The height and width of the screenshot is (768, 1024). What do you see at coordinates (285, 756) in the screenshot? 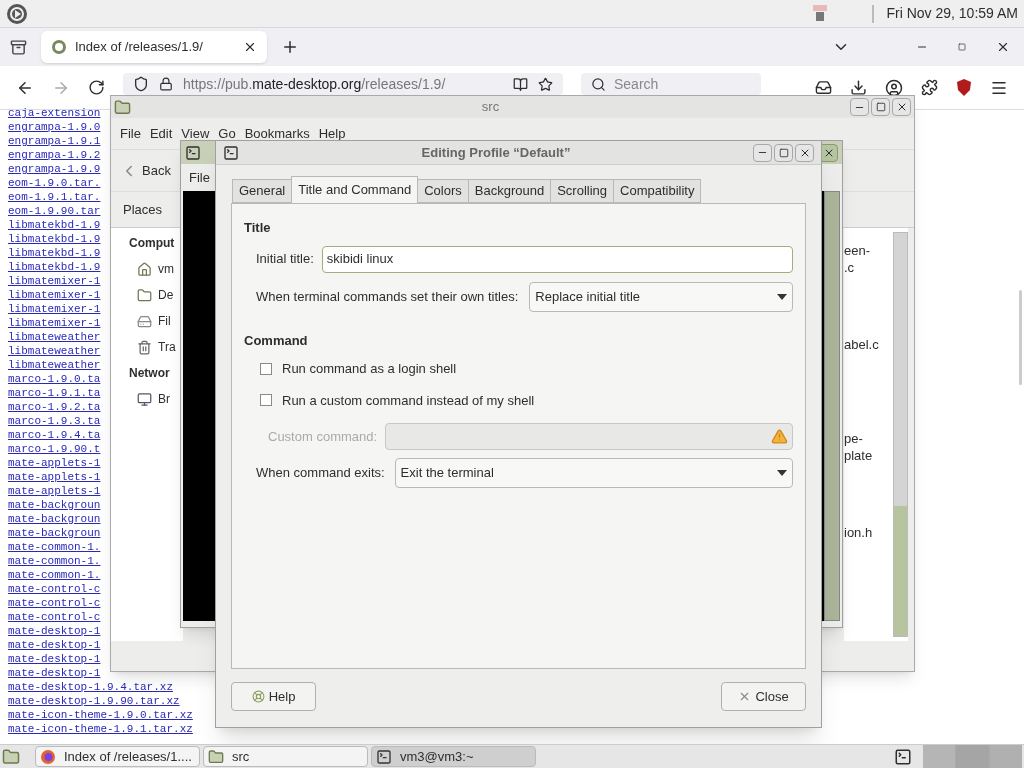
I see `taskbar-button: src` at bounding box center [285, 756].